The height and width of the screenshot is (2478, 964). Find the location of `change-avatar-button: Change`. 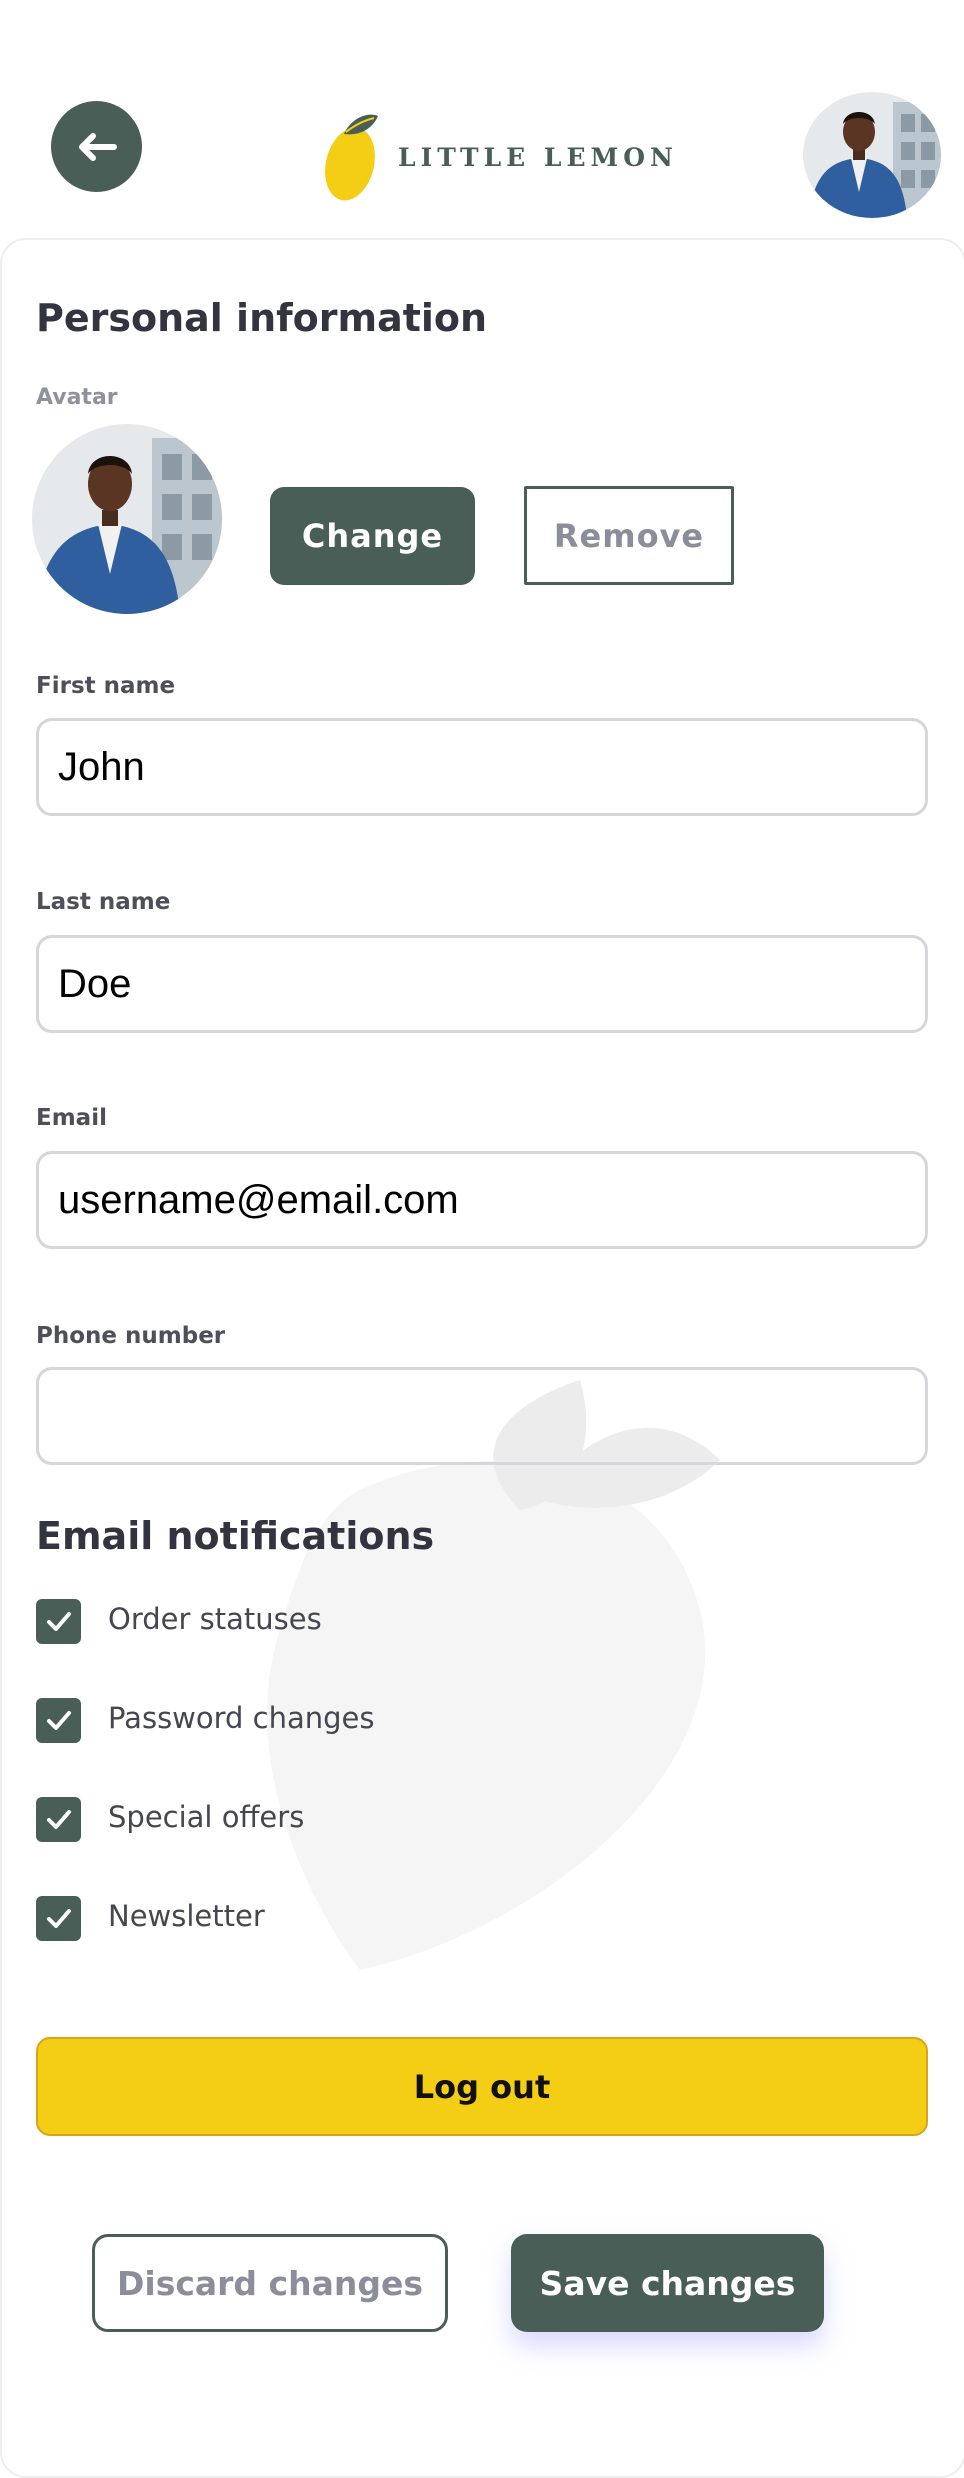

change-avatar-button: Change is located at coordinates (372, 536).